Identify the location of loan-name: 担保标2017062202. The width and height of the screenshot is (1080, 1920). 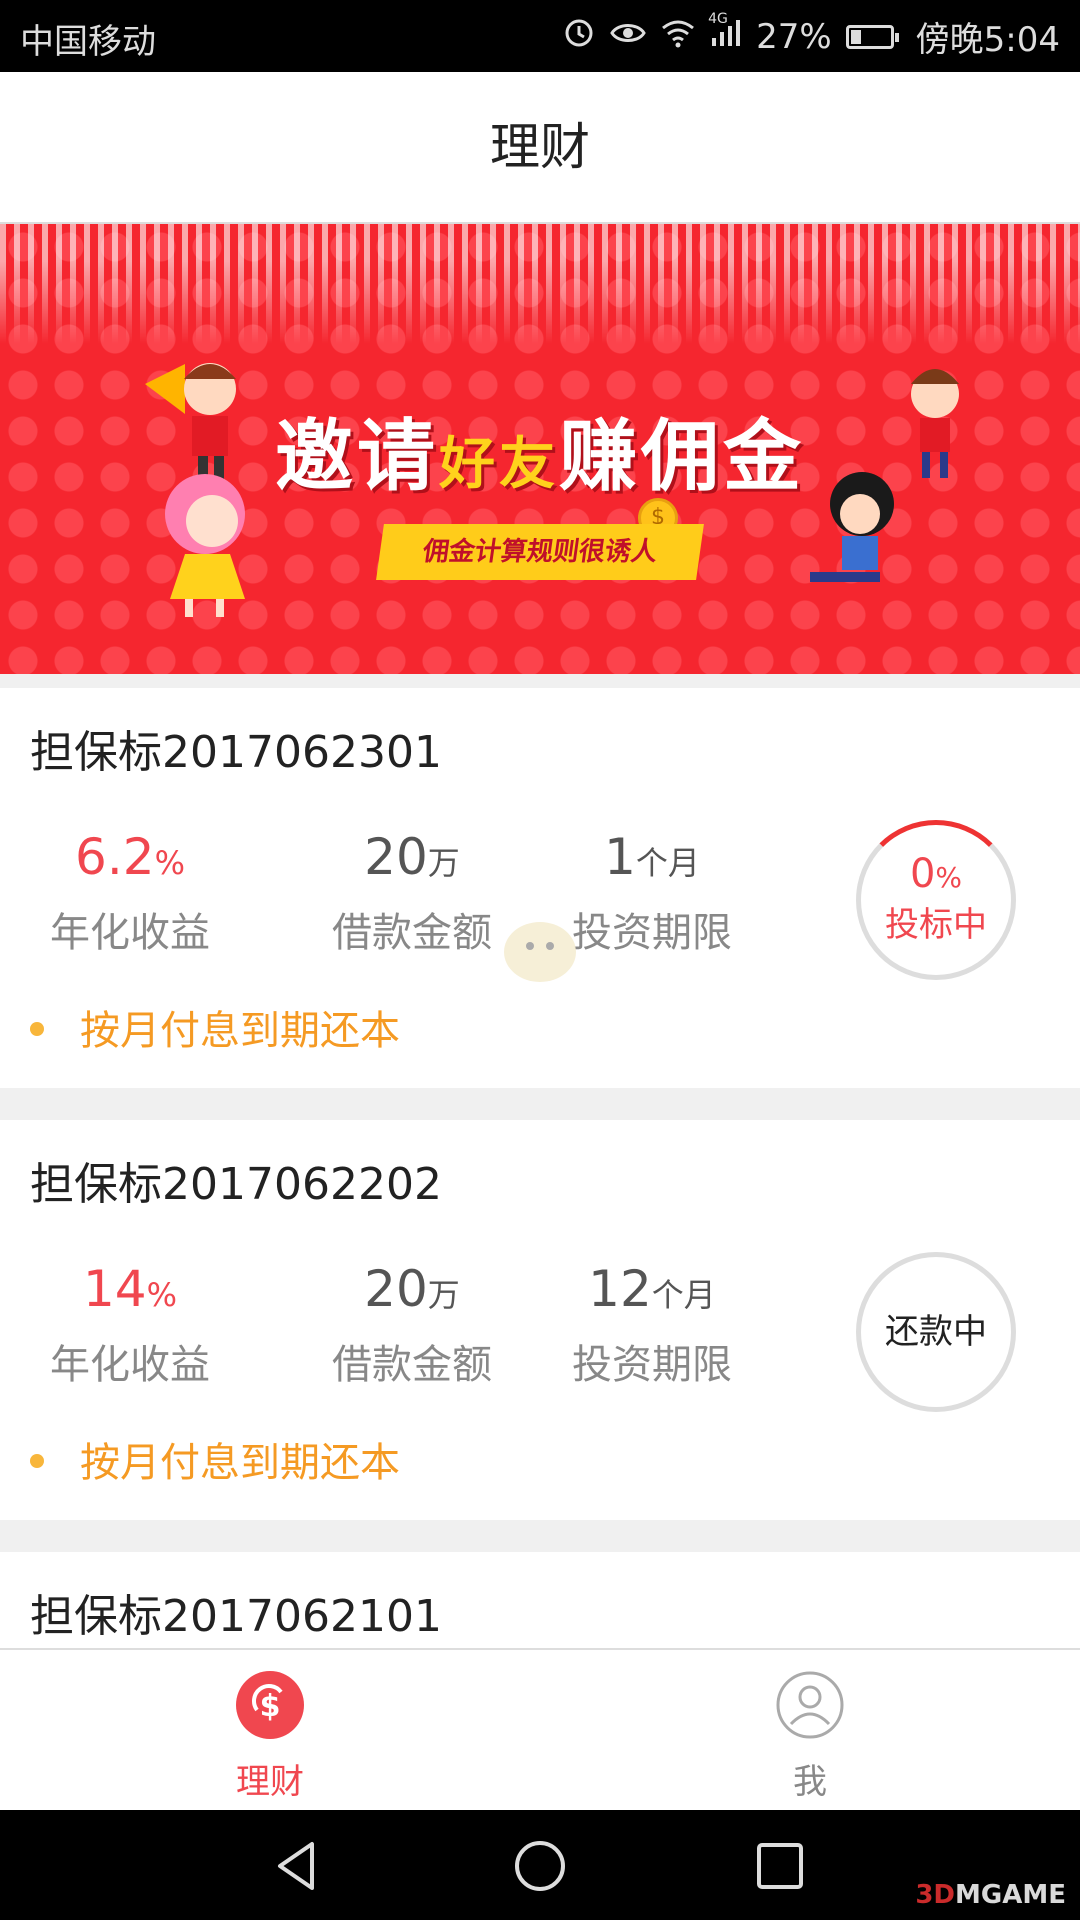
(236, 1184).